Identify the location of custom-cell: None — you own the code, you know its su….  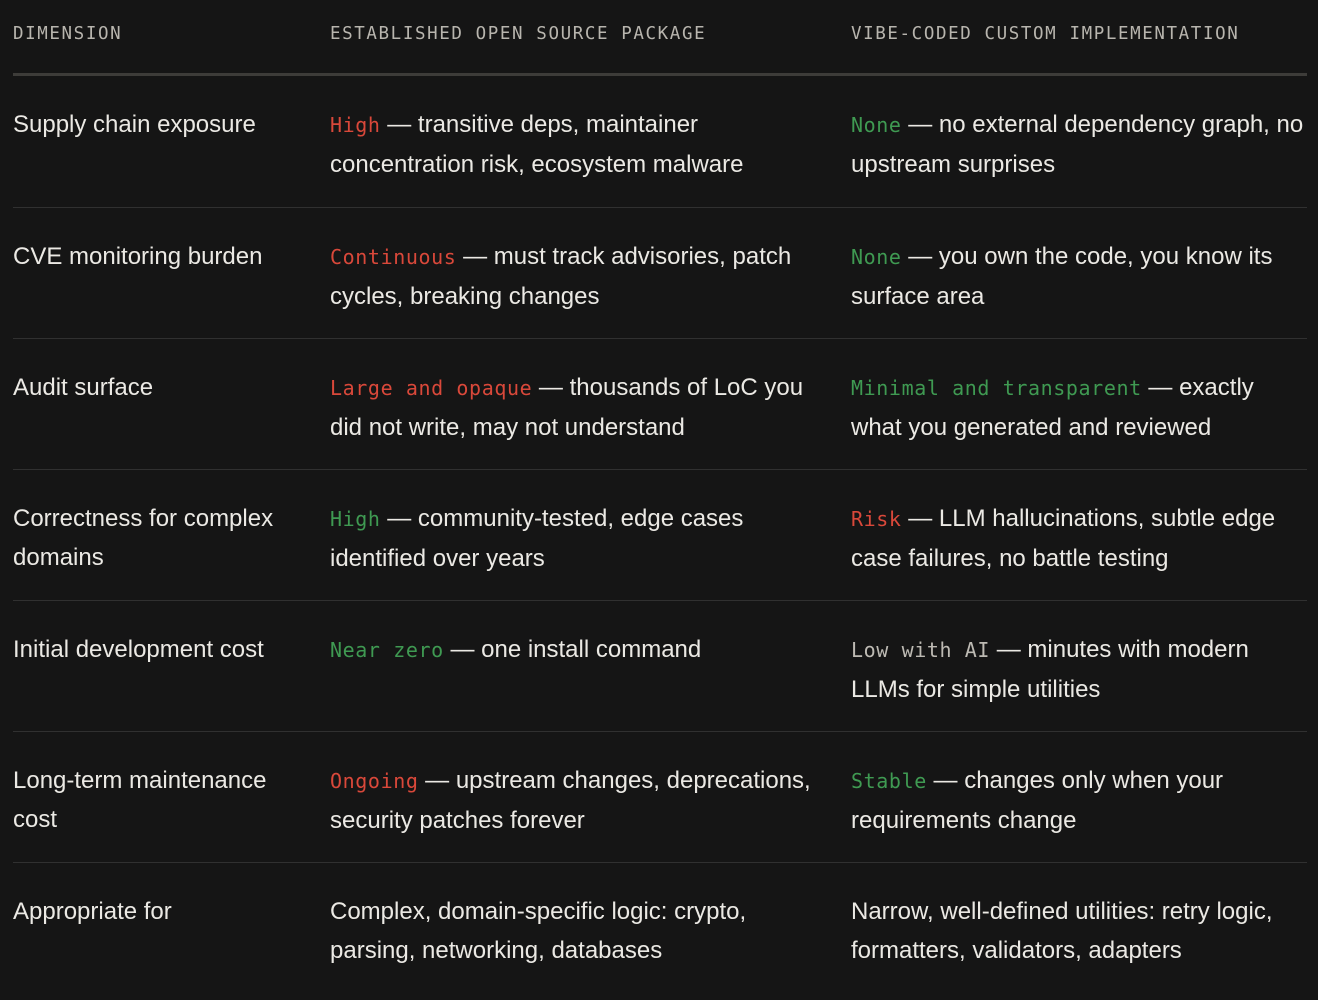
(1079, 287).